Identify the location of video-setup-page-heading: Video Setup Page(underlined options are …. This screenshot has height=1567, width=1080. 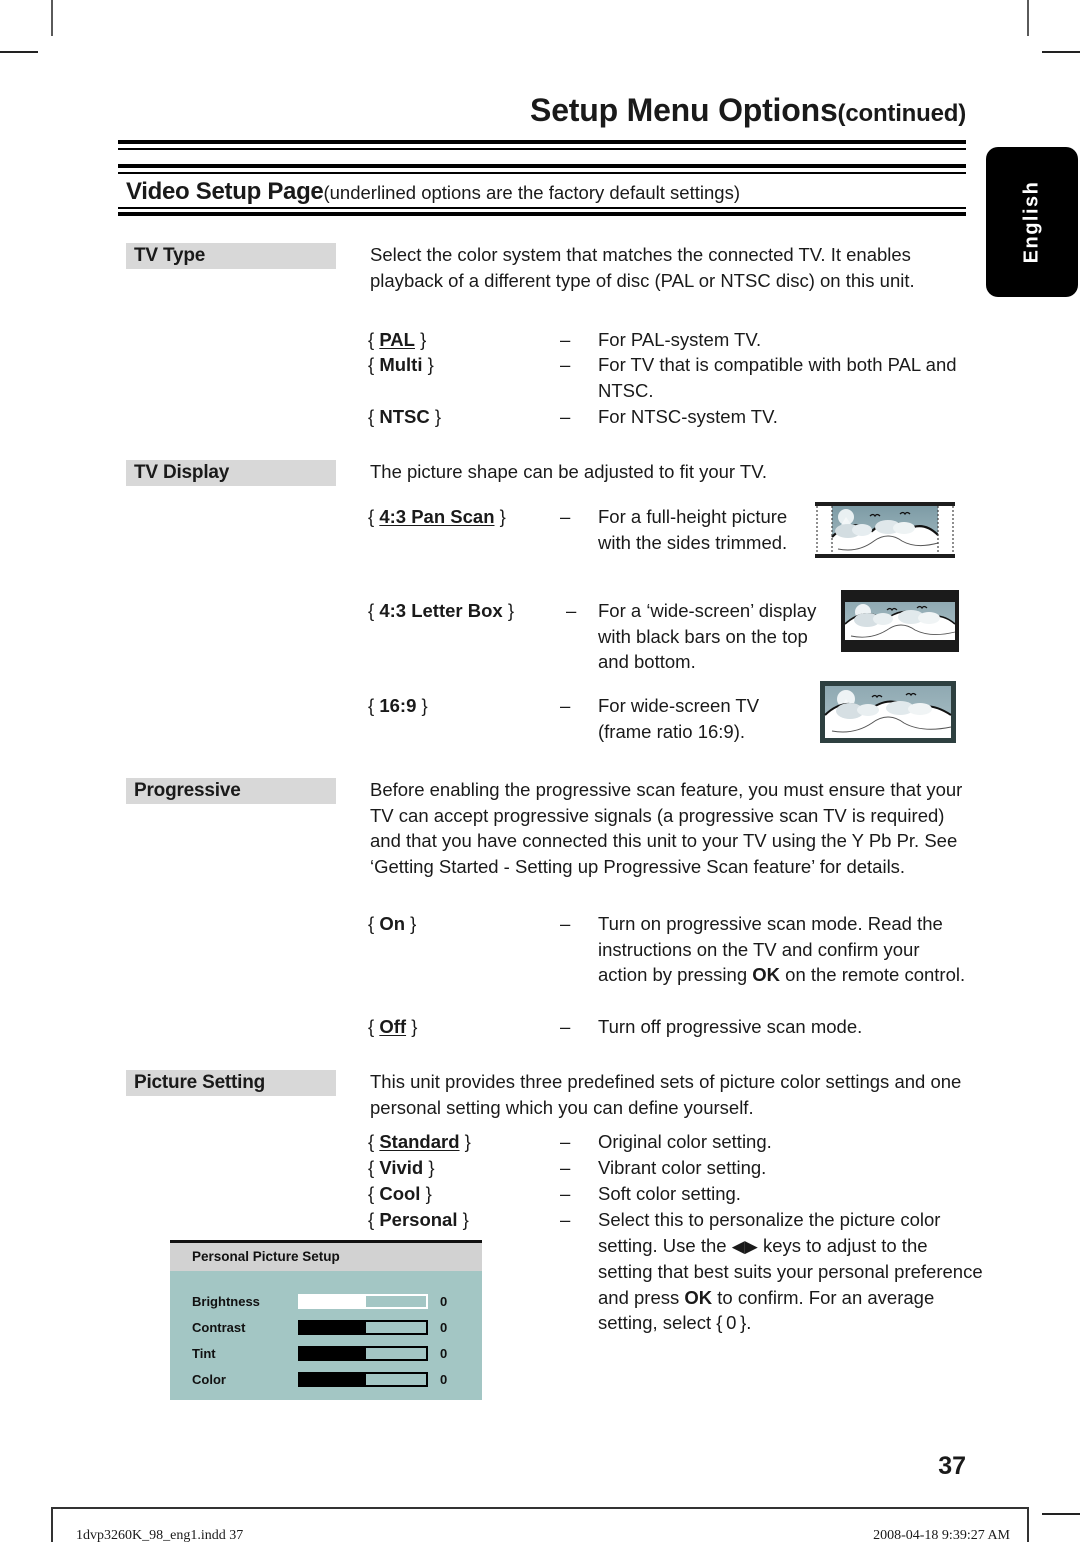
(546, 192).